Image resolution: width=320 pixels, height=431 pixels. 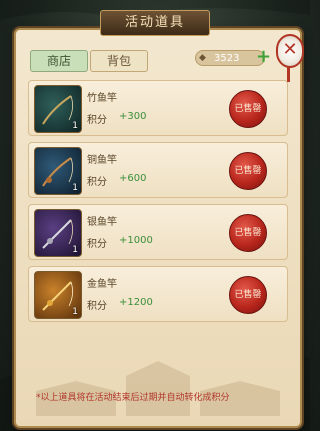 What do you see at coordinates (158, 170) in the screenshot?
I see `list-item: 1 铜鱼竿 积分 +600 已售罄` at bounding box center [158, 170].